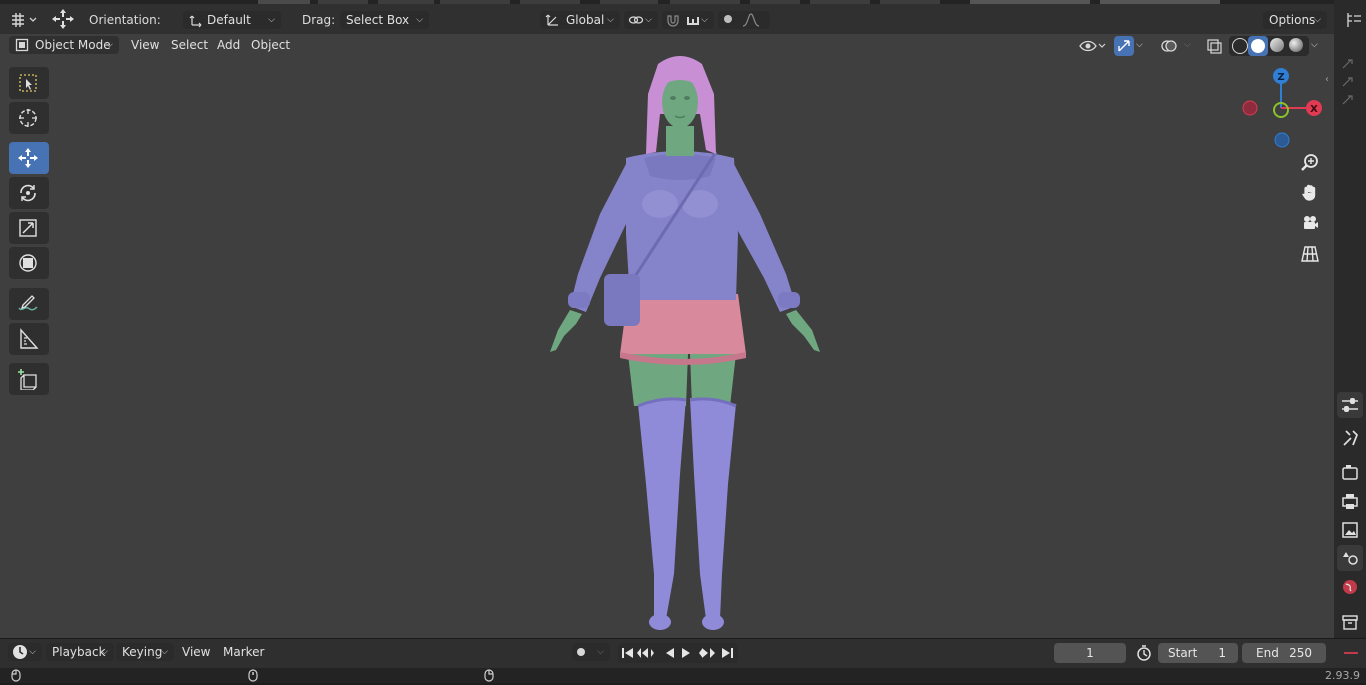  What do you see at coordinates (29, 304) in the screenshot?
I see `tool-annotate` at bounding box center [29, 304].